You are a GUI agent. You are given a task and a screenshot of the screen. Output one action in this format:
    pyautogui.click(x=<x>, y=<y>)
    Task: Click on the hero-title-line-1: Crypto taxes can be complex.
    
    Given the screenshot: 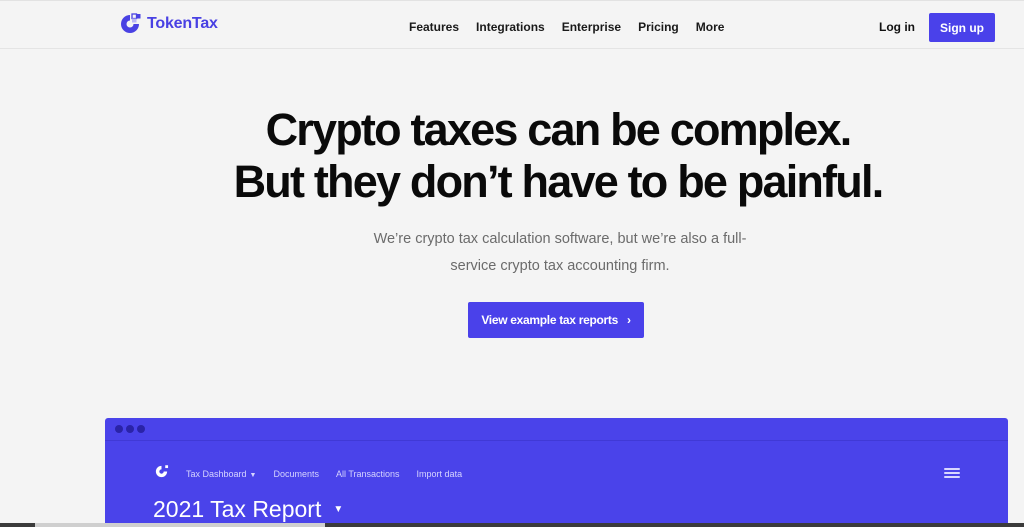 What is the action you would take?
    pyautogui.click(x=559, y=129)
    